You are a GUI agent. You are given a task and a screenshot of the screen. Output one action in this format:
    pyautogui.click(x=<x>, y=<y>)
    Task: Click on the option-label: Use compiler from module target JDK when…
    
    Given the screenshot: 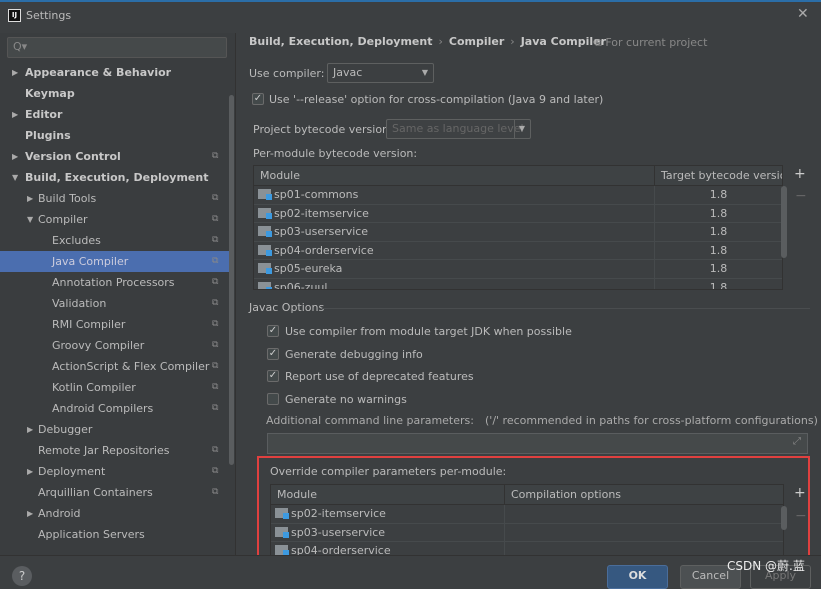 What is the action you would take?
    pyautogui.click(x=428, y=331)
    